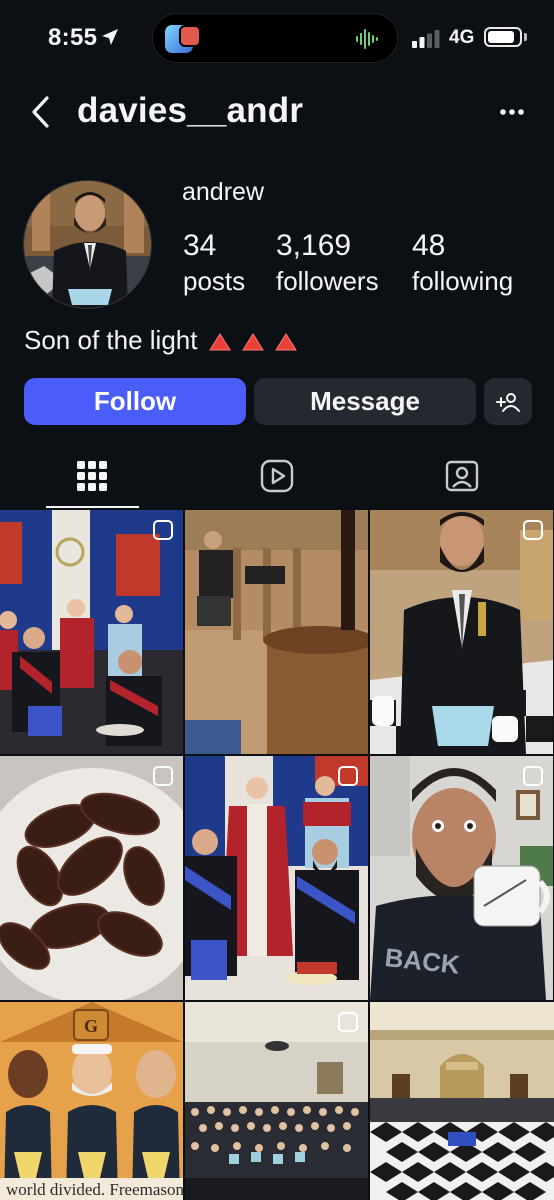 Image resolution: width=554 pixels, height=1200 pixels. I want to click on follow-button: Follow, so click(135, 401).